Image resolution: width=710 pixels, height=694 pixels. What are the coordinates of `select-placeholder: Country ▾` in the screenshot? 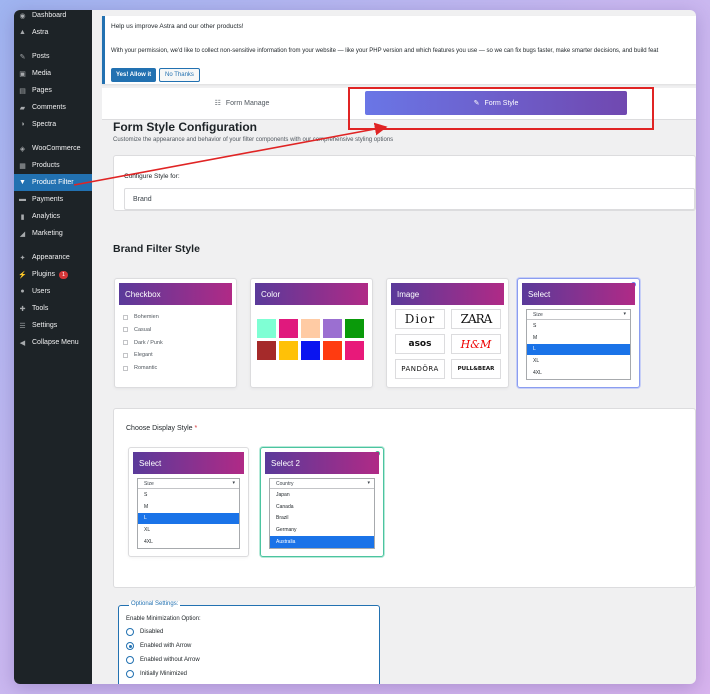 It's located at (322, 484).